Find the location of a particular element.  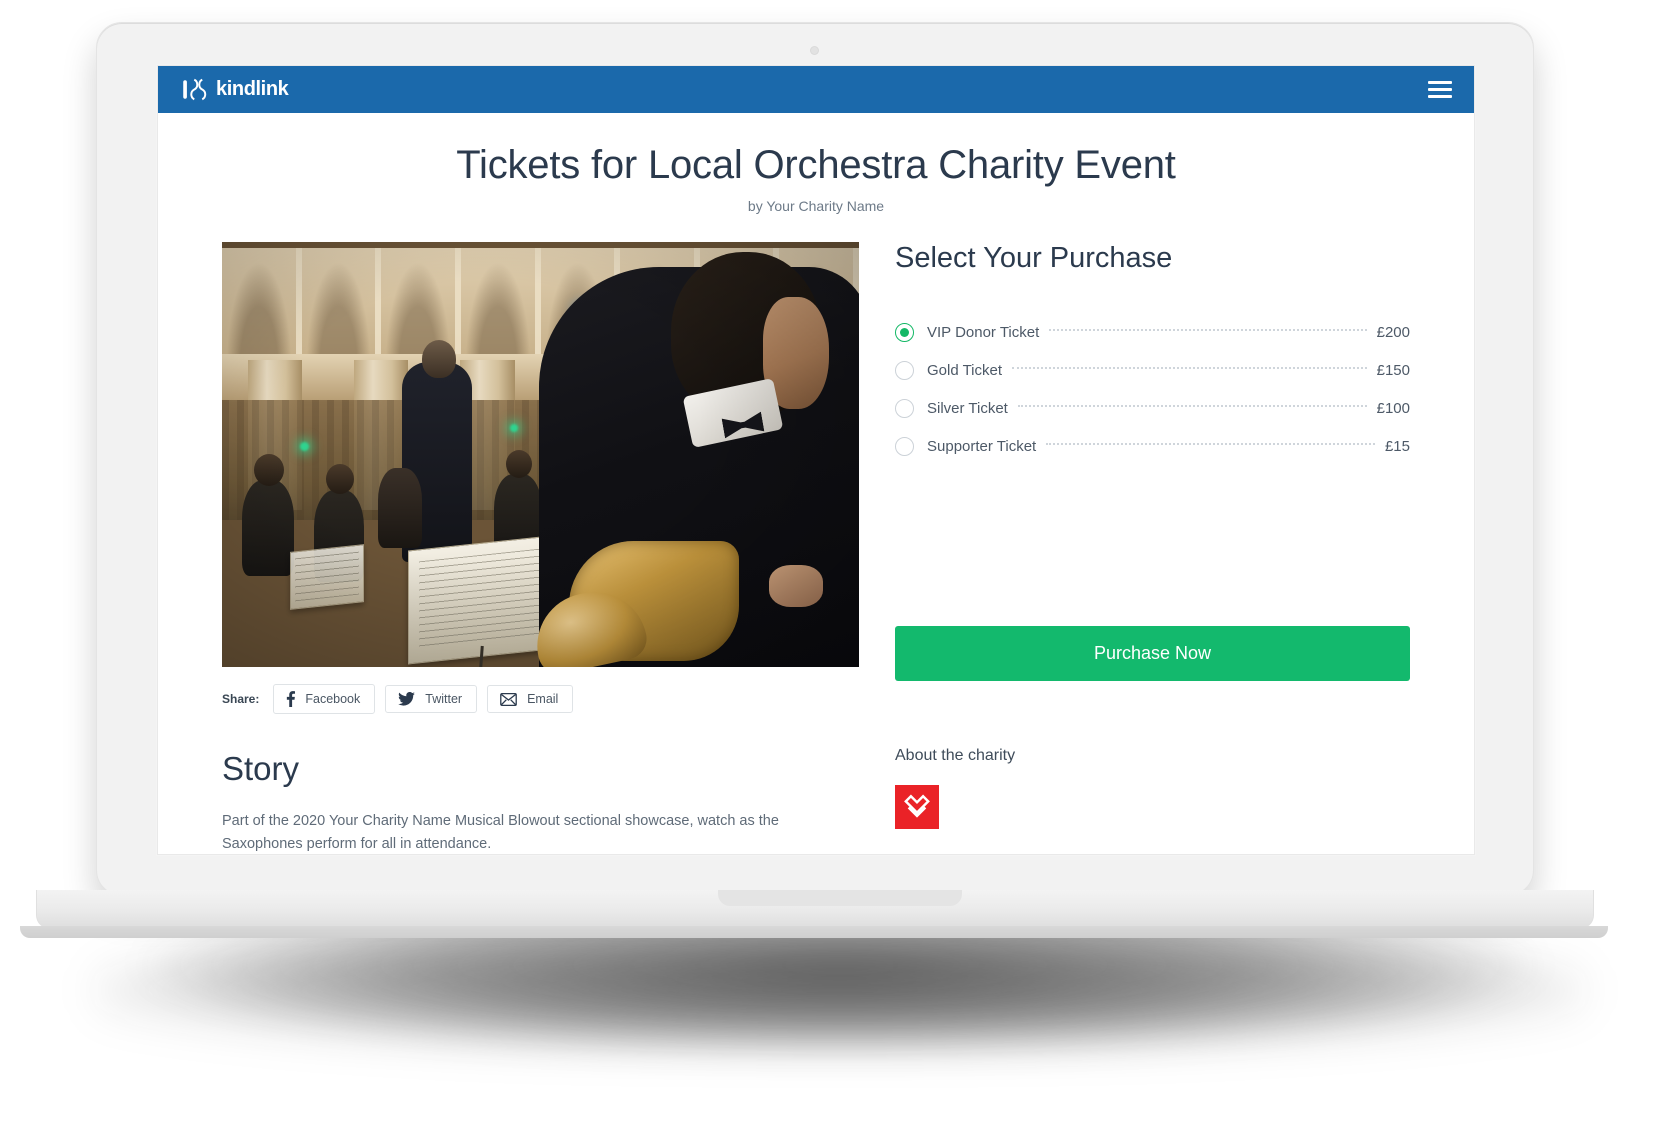

share-label: Share: is located at coordinates (241, 699).